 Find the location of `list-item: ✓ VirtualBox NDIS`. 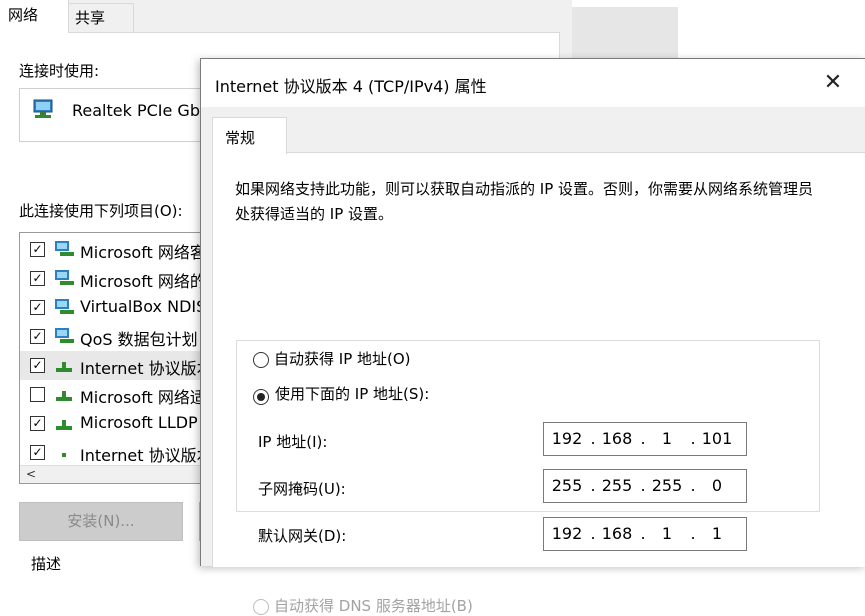

list-item: ✓ VirtualBox NDIS is located at coordinates (120, 307).